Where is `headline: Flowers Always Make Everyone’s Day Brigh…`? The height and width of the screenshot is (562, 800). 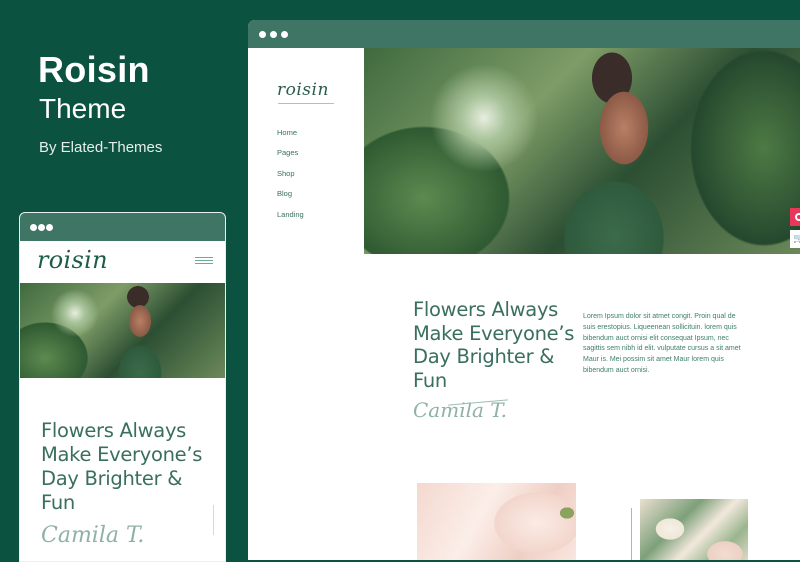 headline: Flowers Always Make Everyone’s Day Brigh… is located at coordinates (494, 345).